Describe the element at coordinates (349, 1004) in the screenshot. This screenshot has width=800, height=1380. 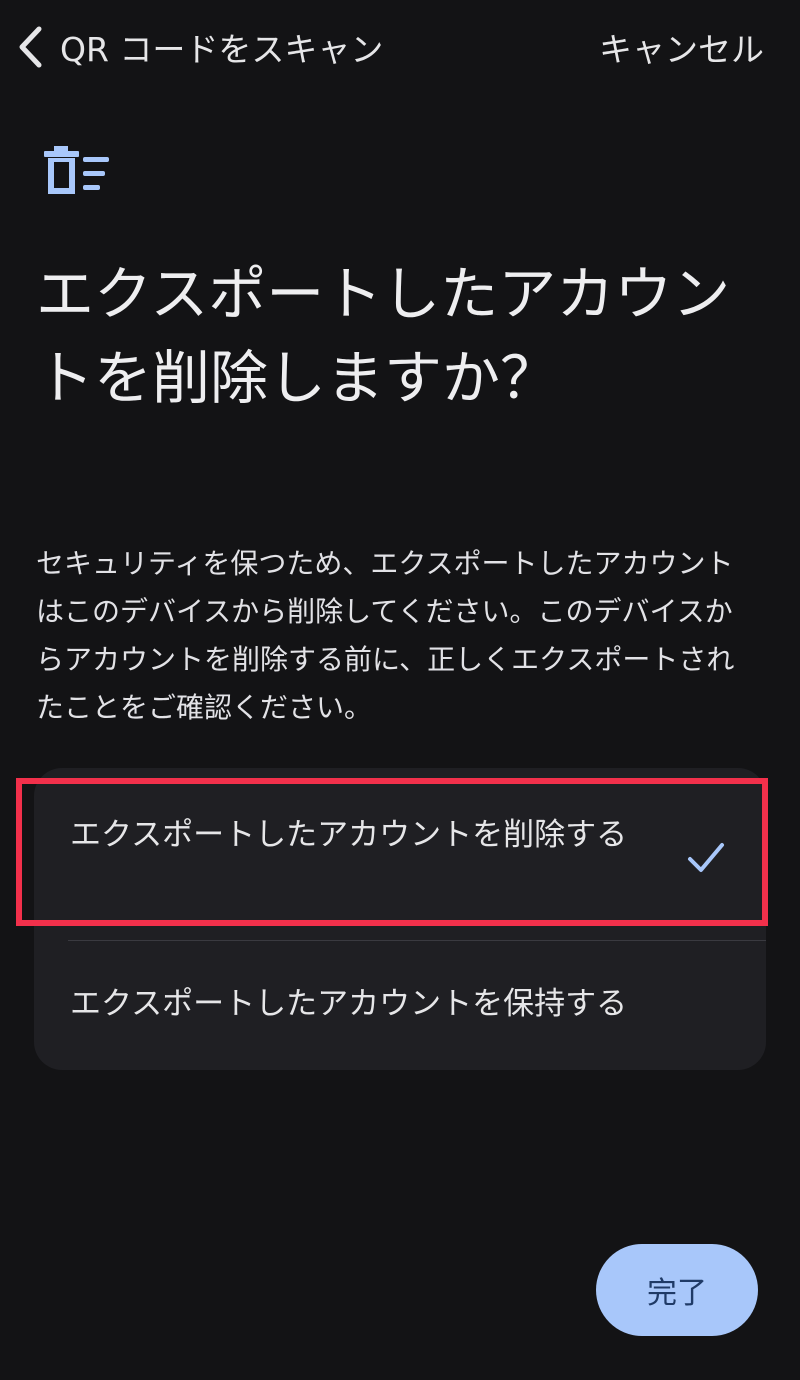
I see `option-keep-label: エクスポートしたアカウントを保持する` at that location.